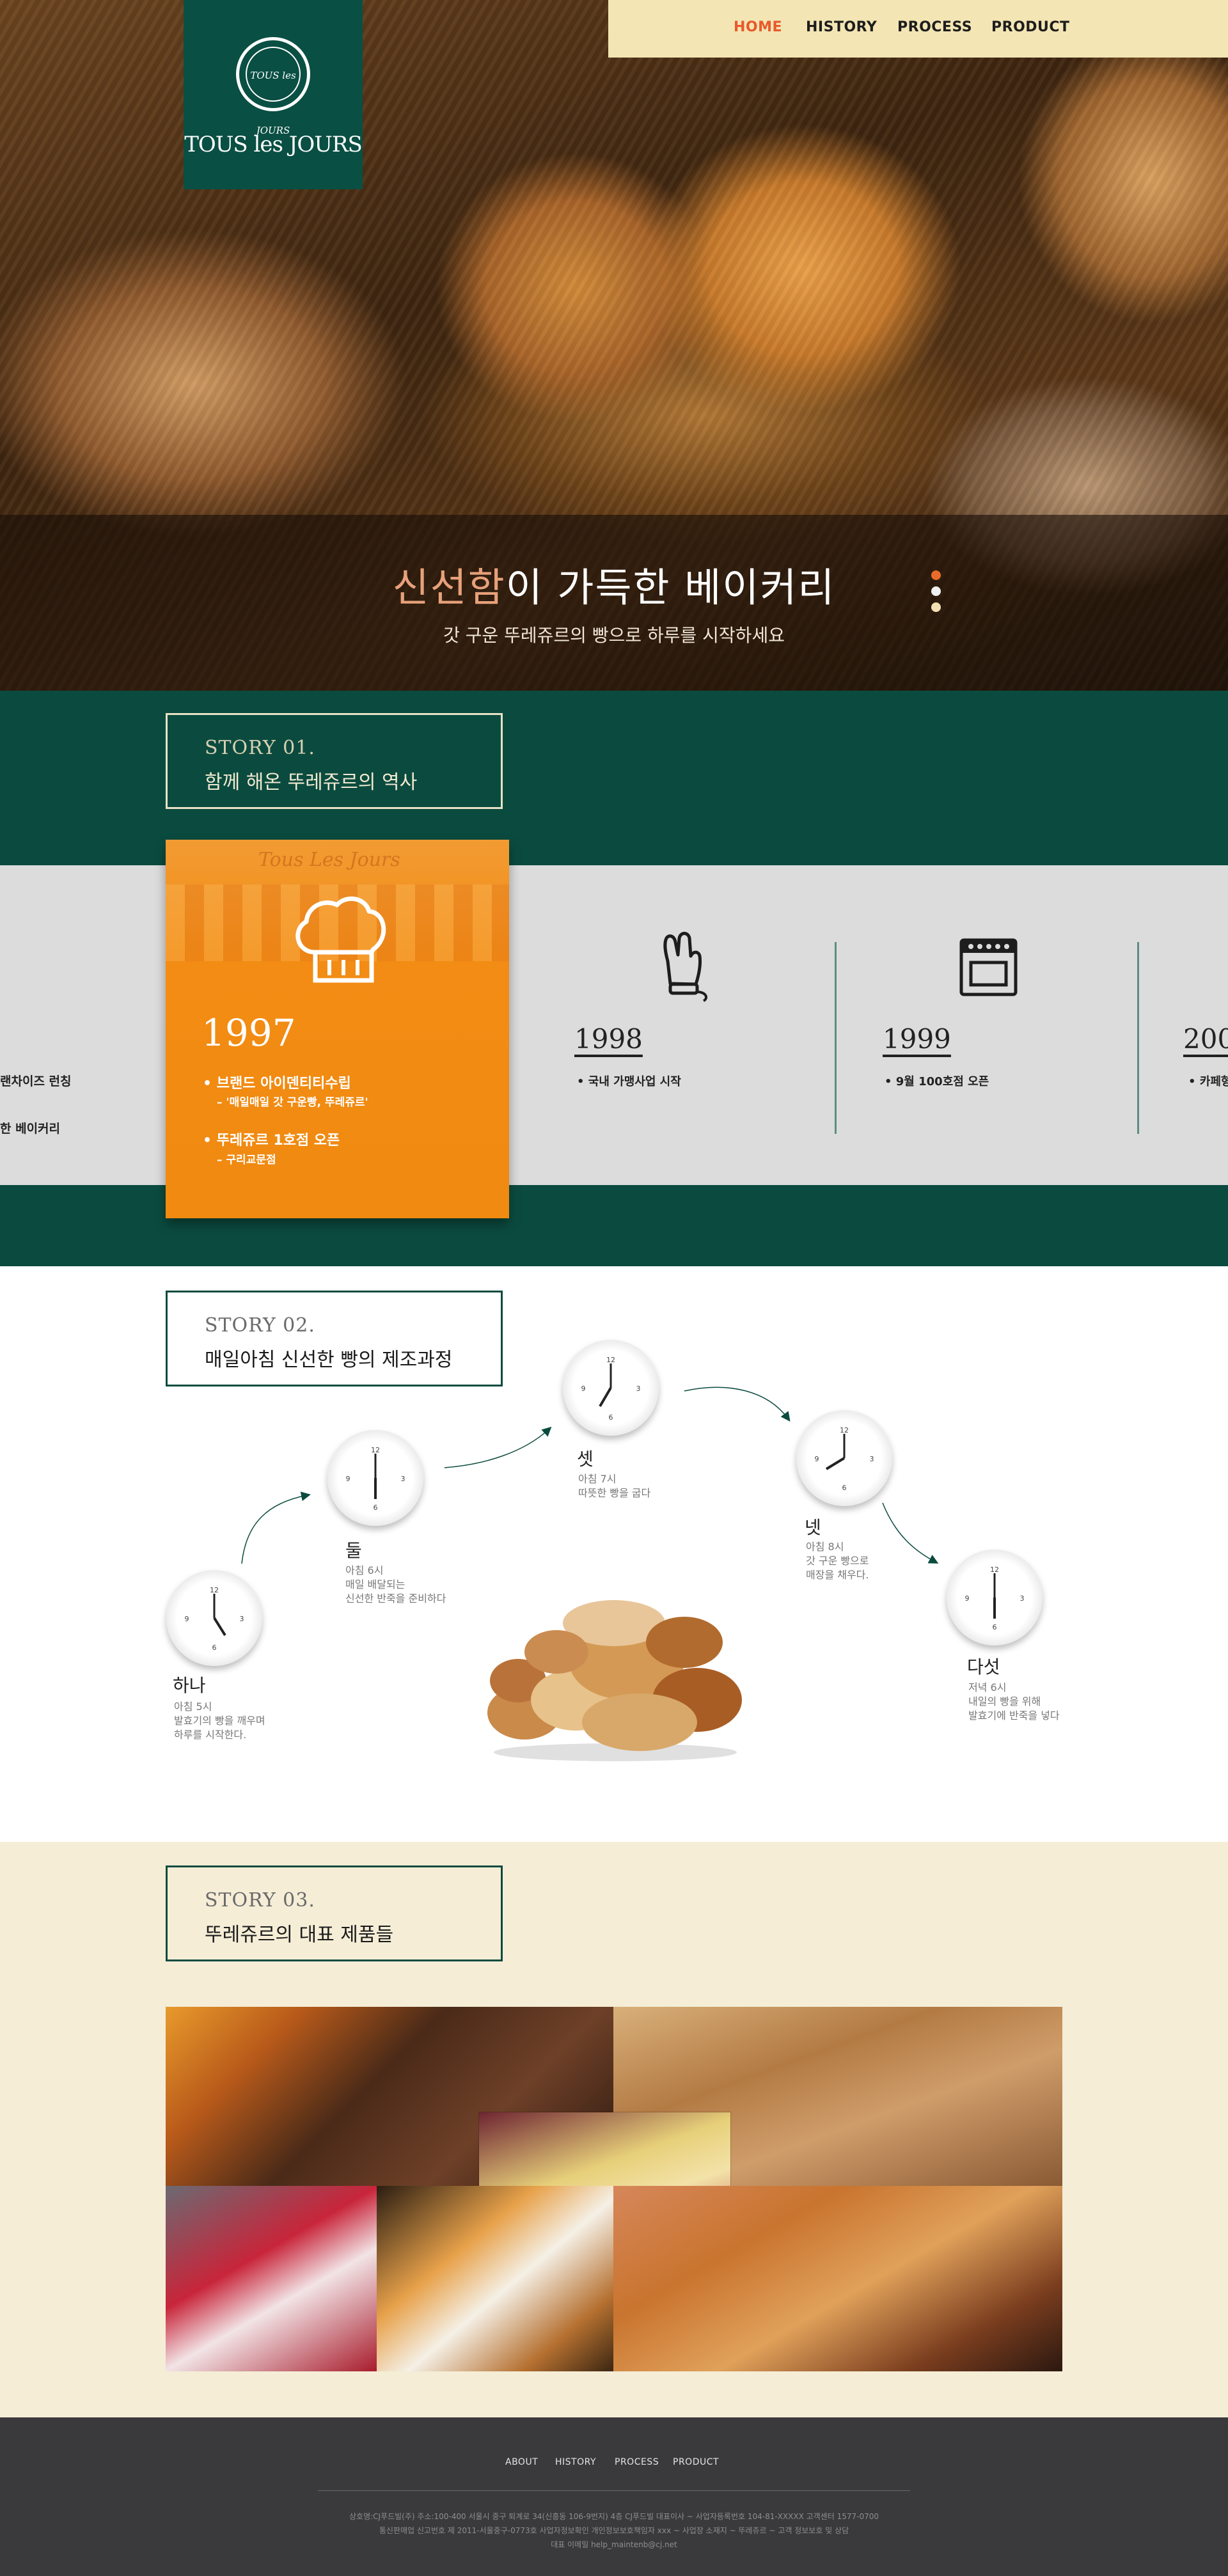 The width and height of the screenshot is (1228, 2576). Describe the element at coordinates (575, 2462) in the screenshot. I see `footer-link-history: HISTORY` at that location.